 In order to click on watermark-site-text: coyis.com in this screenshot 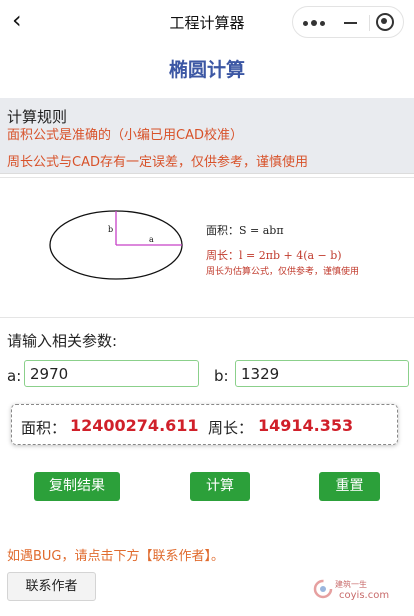, I will do `click(364, 595)`.